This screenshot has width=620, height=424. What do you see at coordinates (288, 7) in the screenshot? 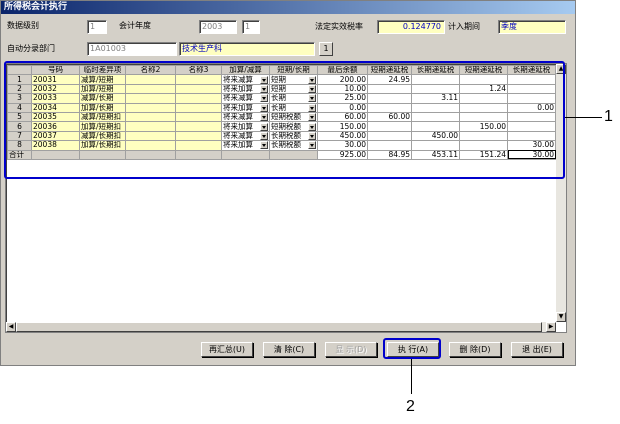
I see `window-title: 所得税会计执行` at bounding box center [288, 7].